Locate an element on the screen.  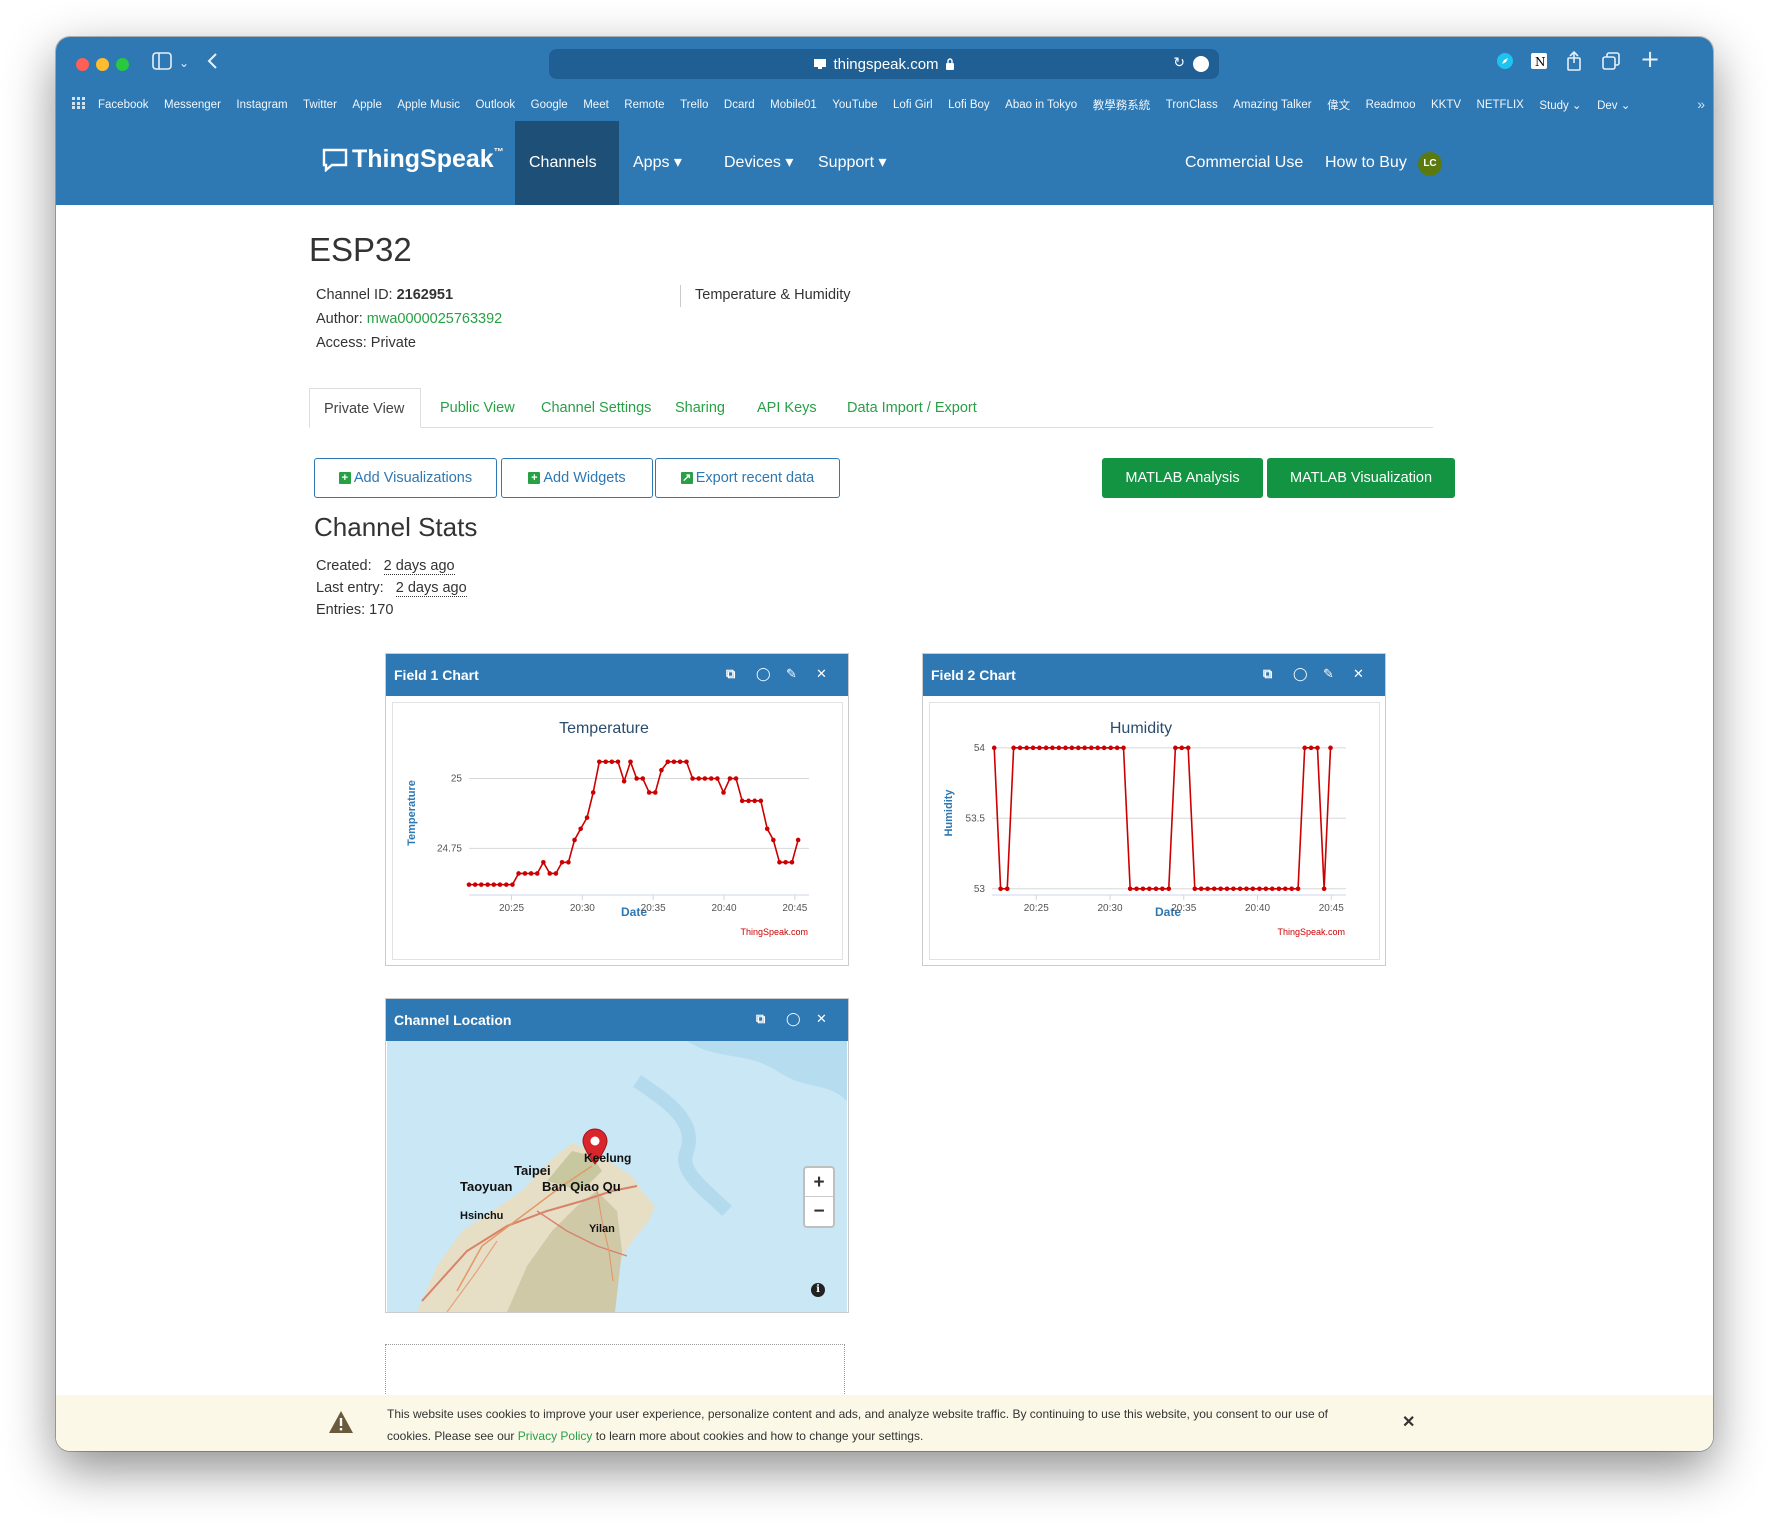
tab-api-keys: API Keys is located at coordinates (787, 408).